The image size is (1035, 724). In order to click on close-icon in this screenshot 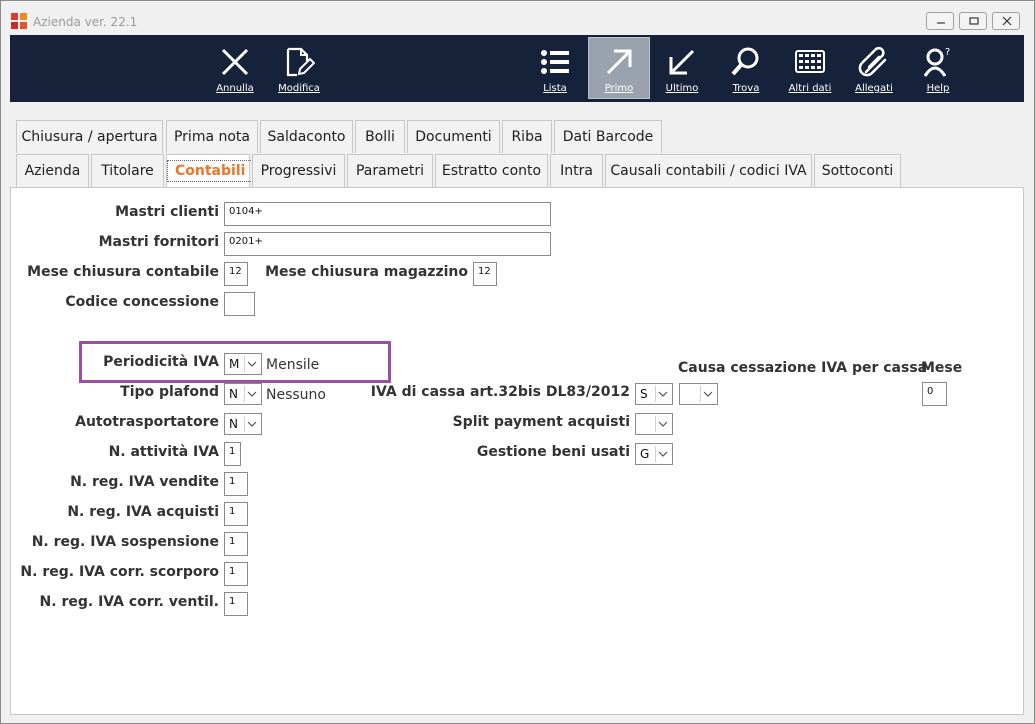, I will do `click(1007, 21)`.